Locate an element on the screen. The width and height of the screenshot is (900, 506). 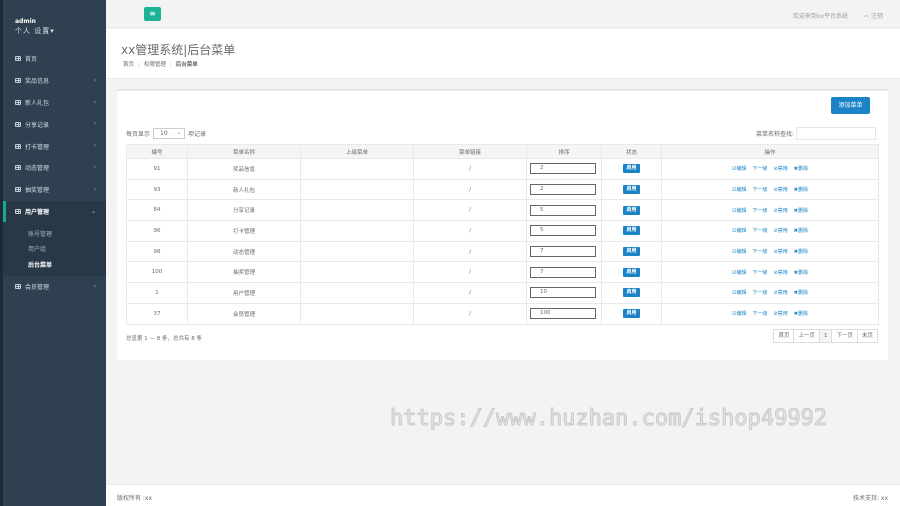
cell-parent is located at coordinates (357, 231).